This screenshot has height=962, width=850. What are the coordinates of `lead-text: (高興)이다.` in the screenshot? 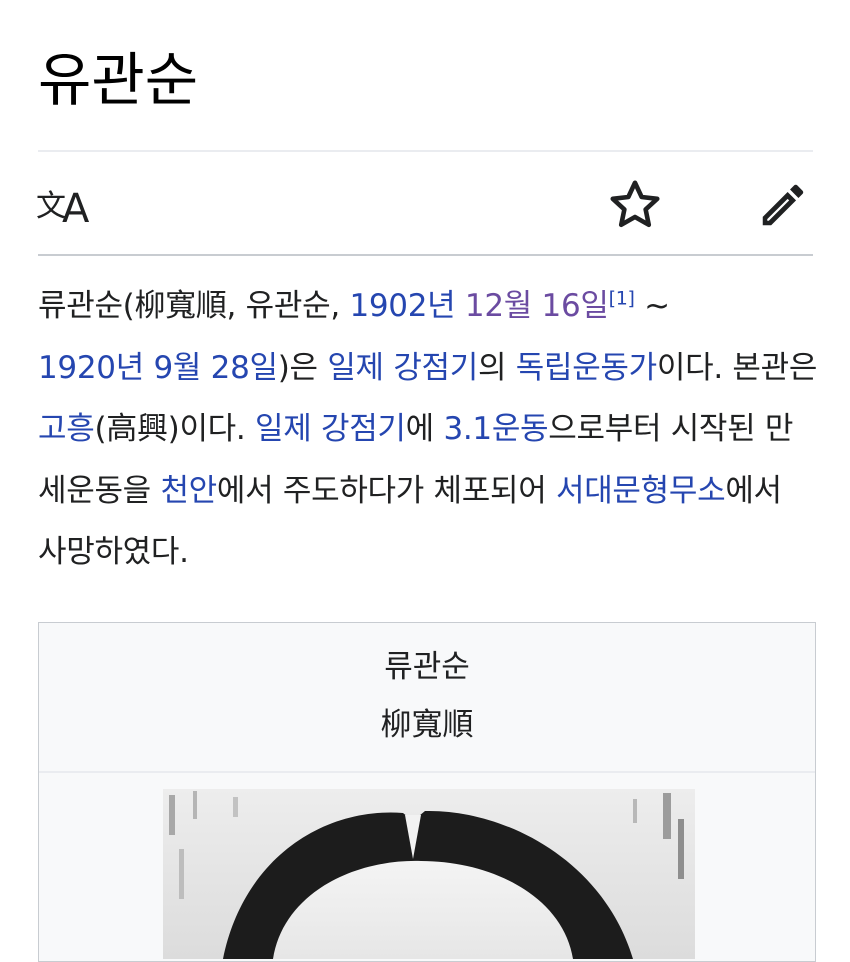 It's located at (174, 429).